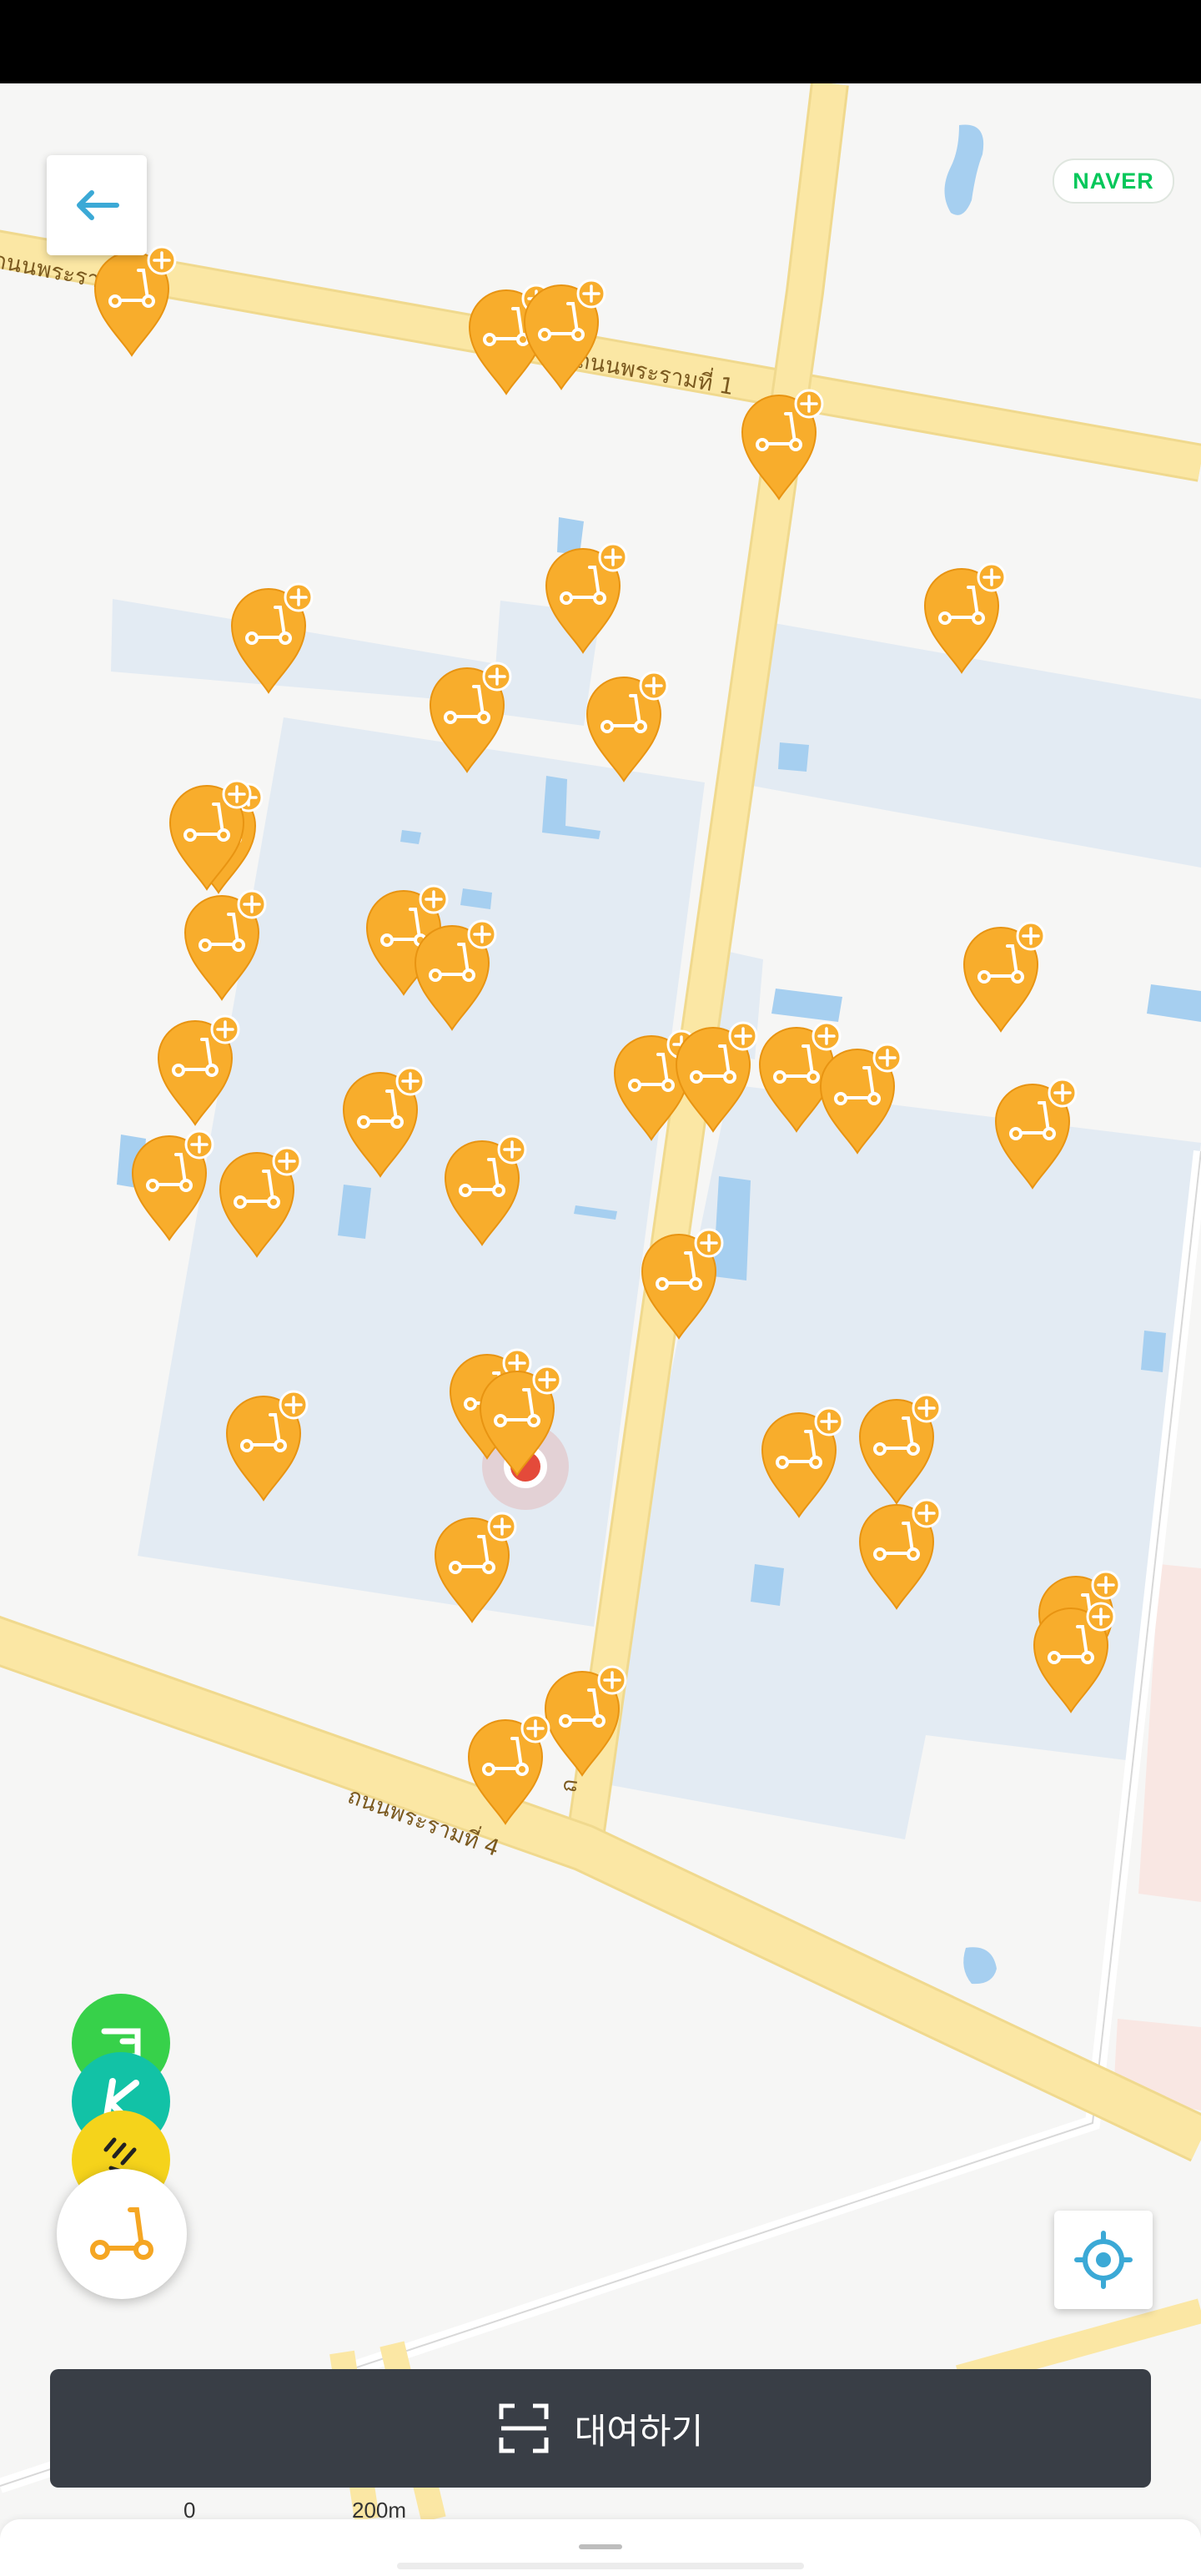 The height and width of the screenshot is (2576, 1201). I want to click on bottom-sheet, so click(601, 2547).